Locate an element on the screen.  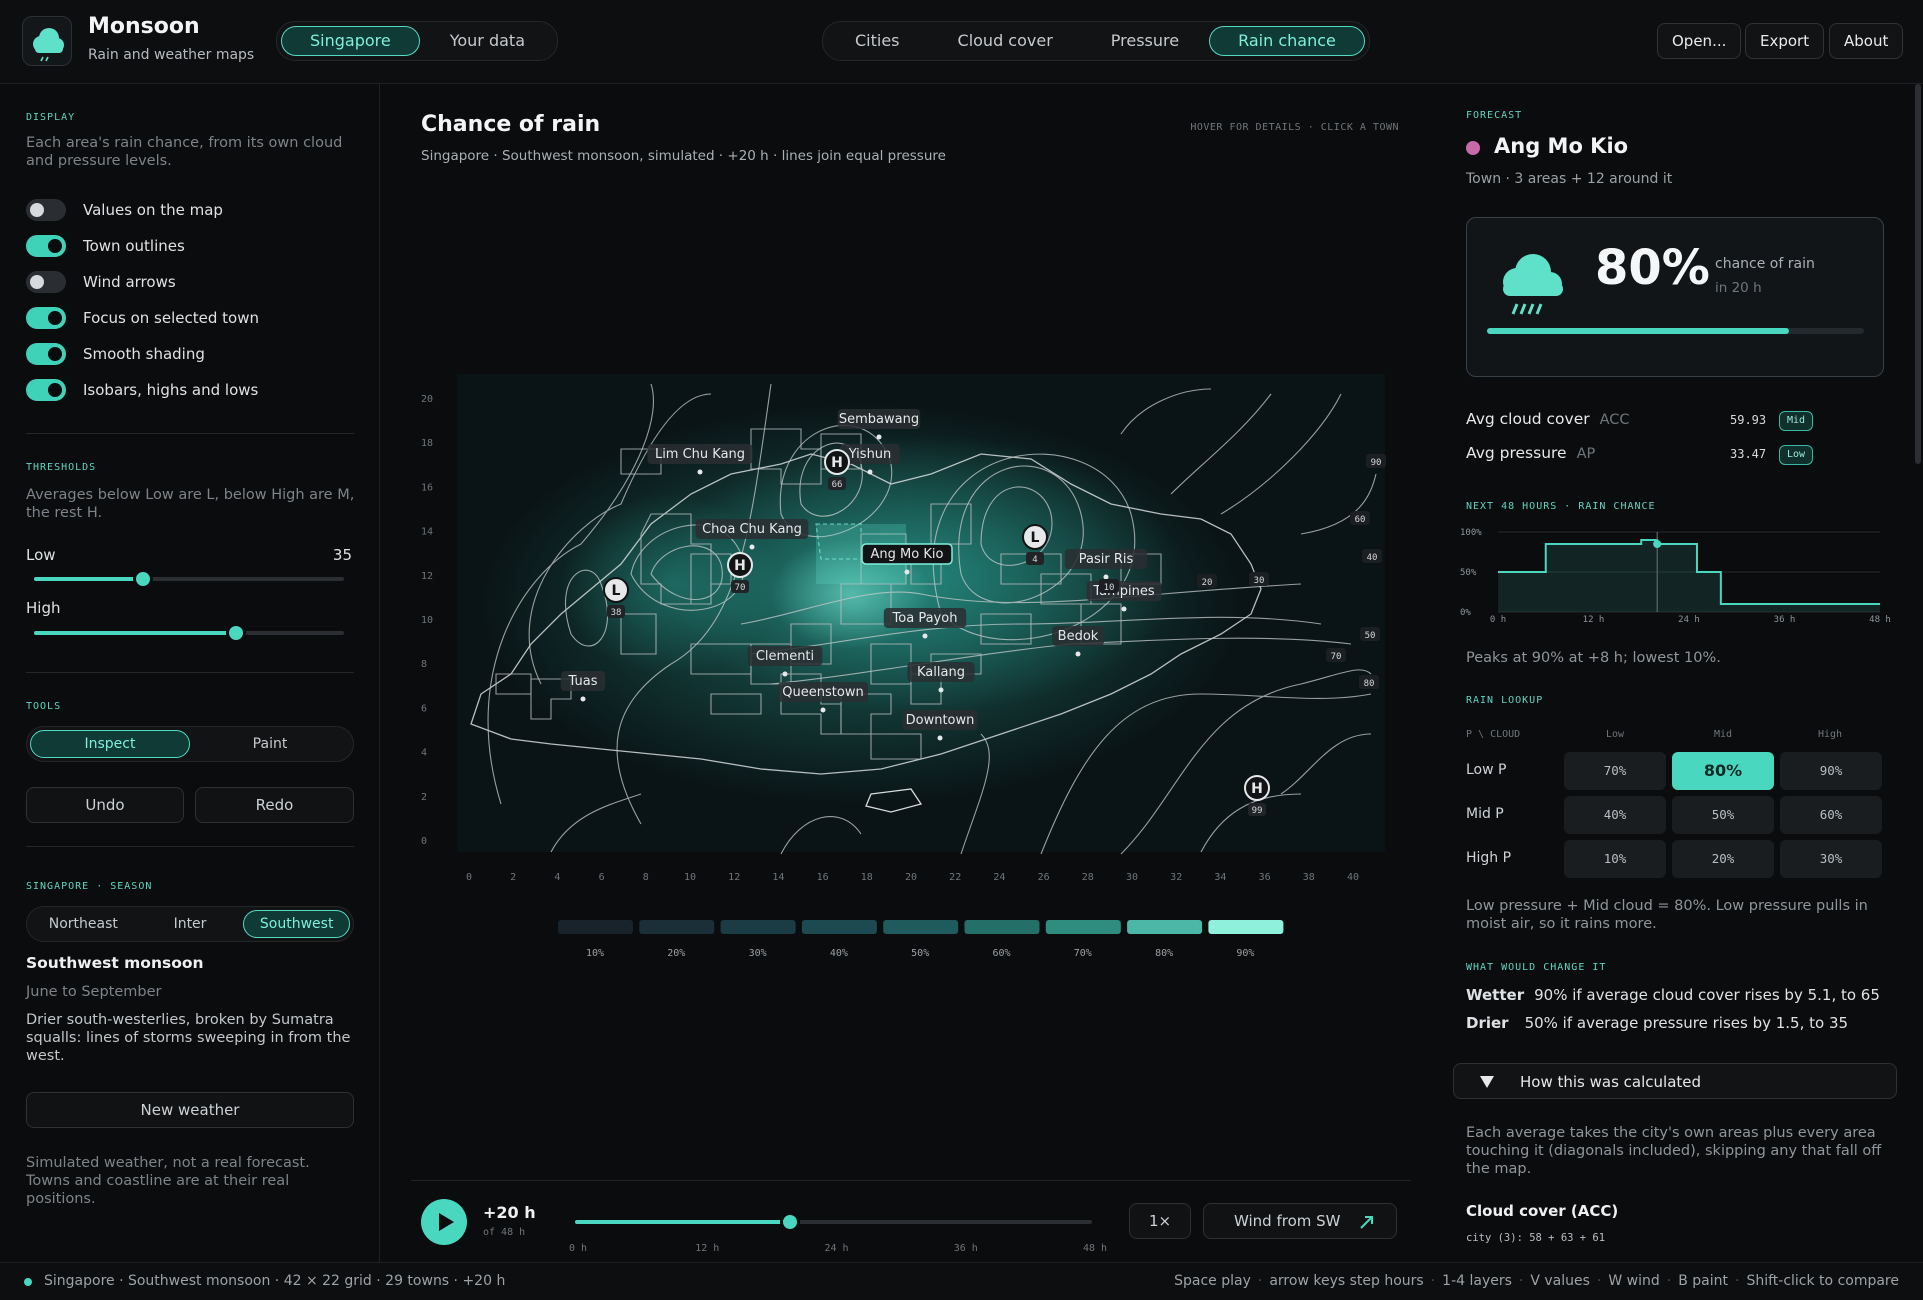
cloud-rain-icon is located at coordinates (1533, 284).